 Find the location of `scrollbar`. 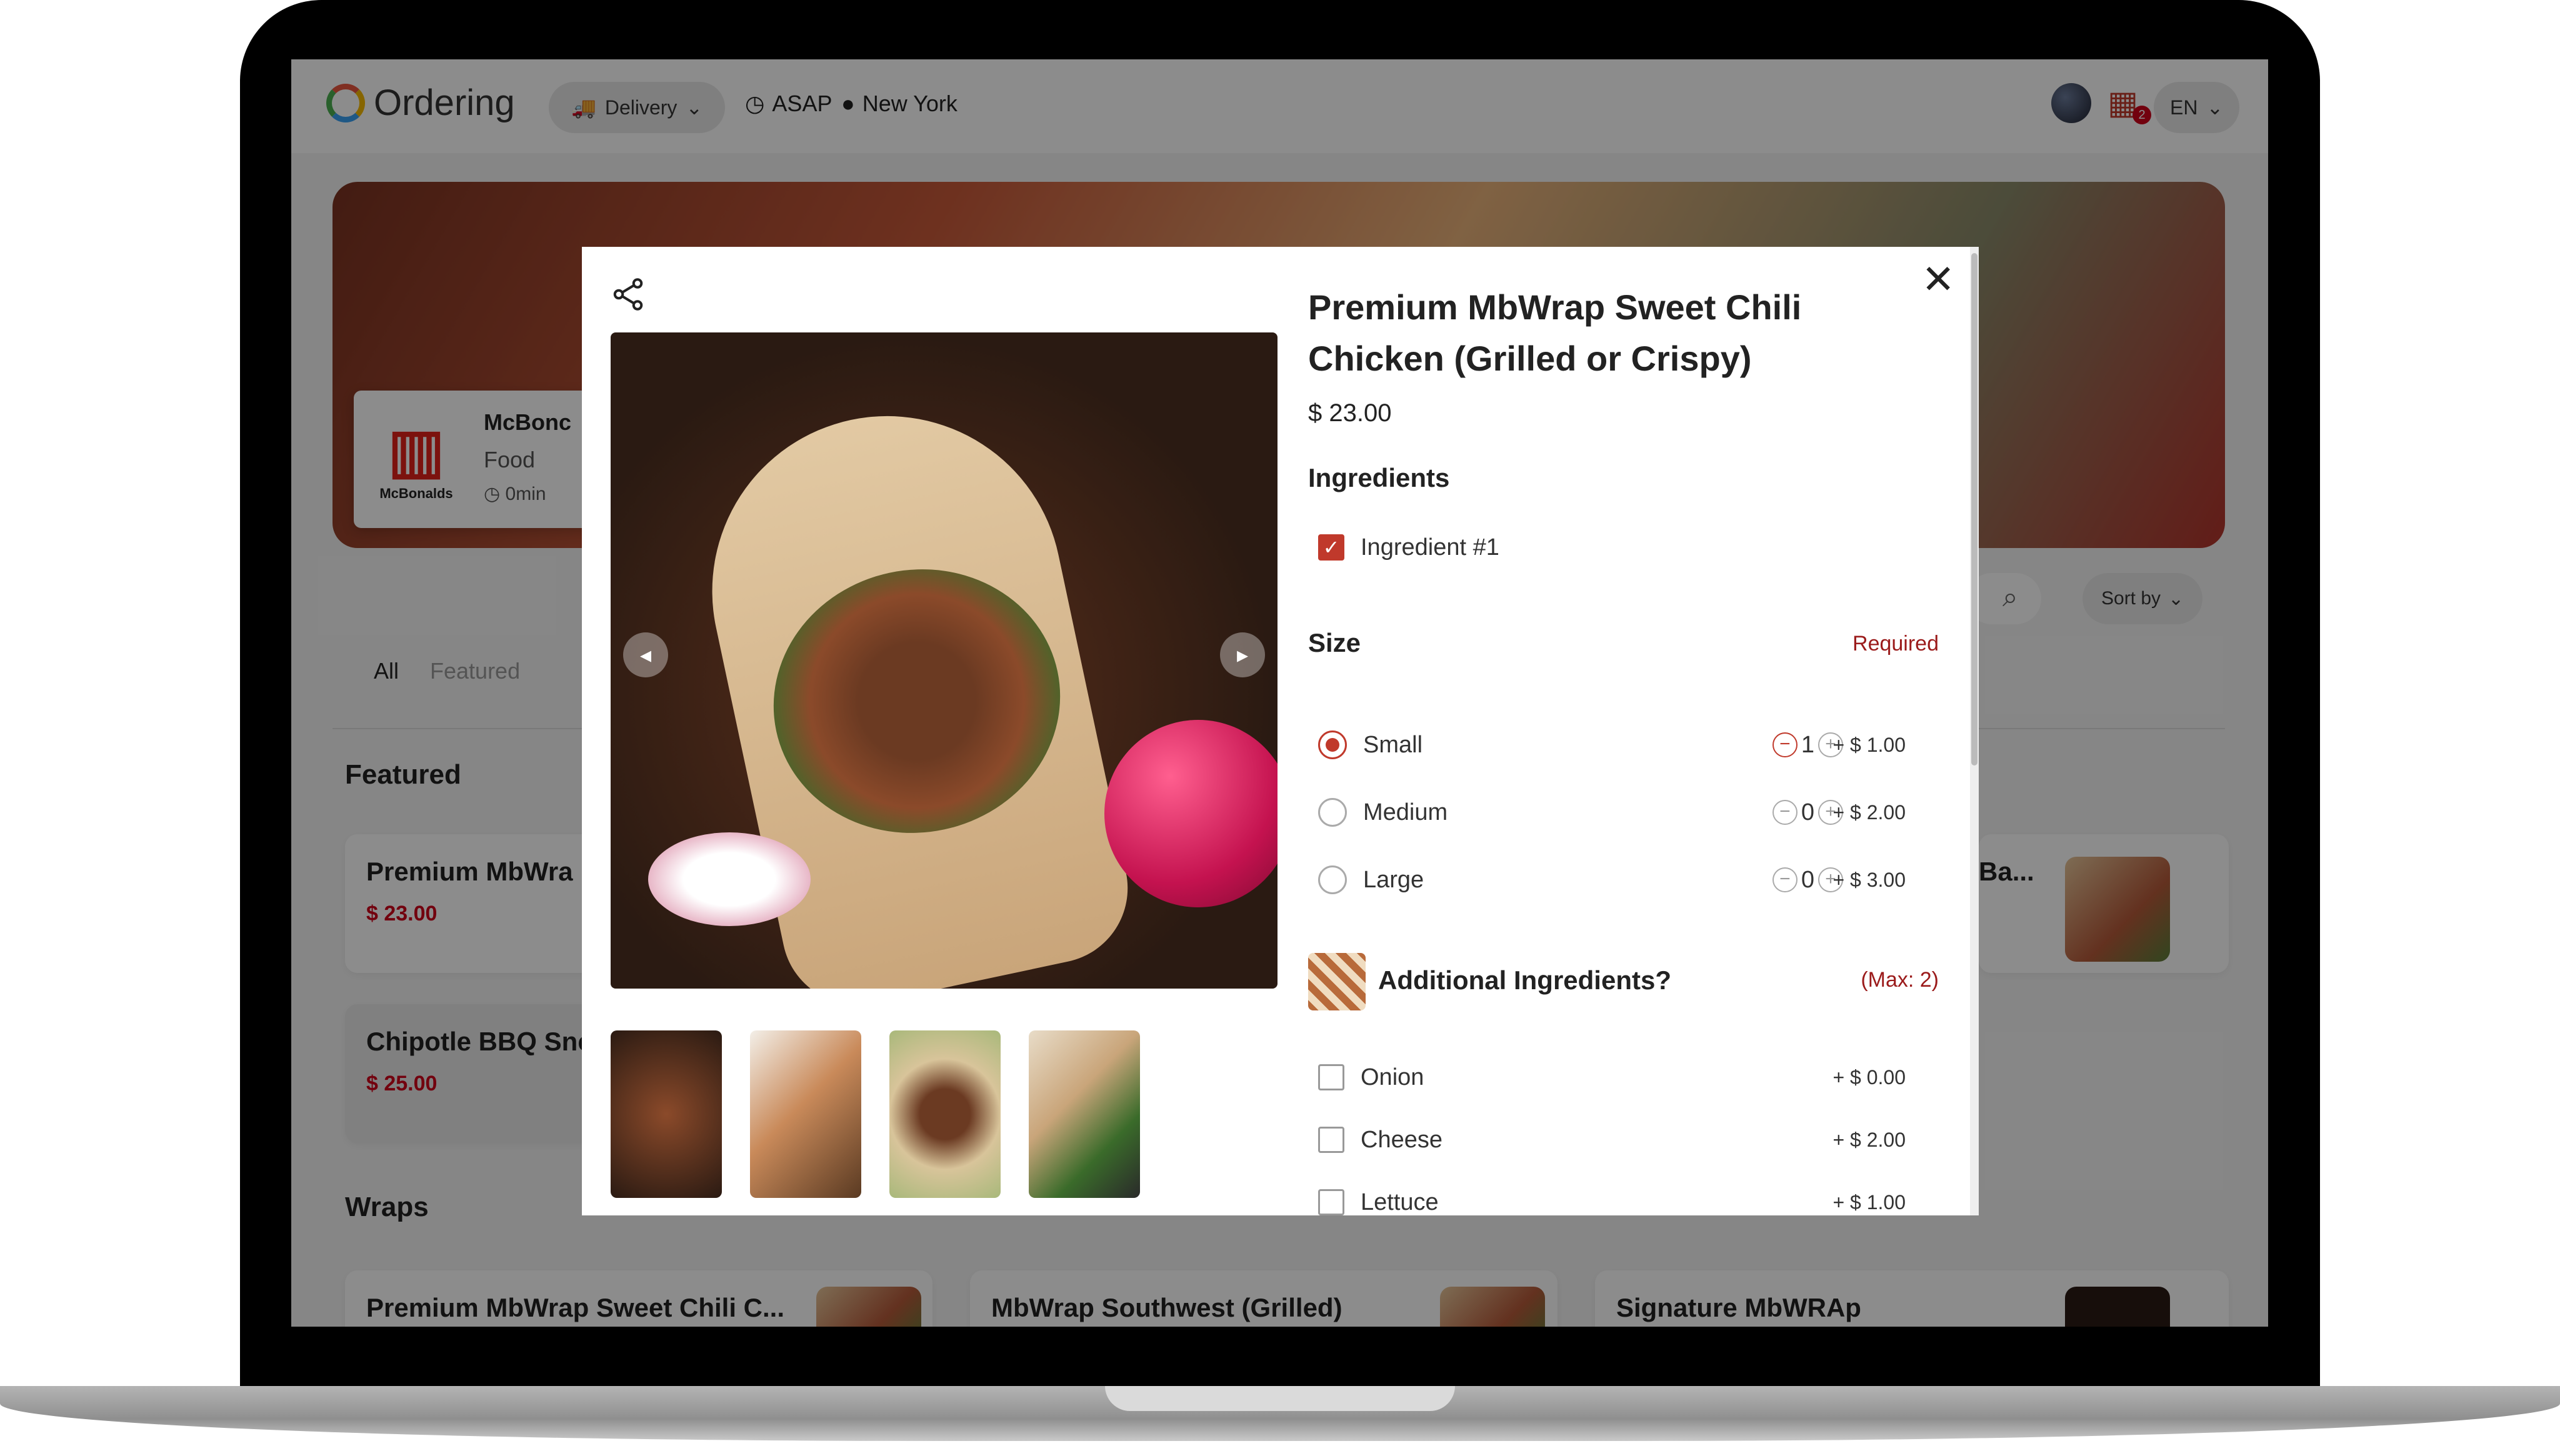

scrollbar is located at coordinates (1975, 731).